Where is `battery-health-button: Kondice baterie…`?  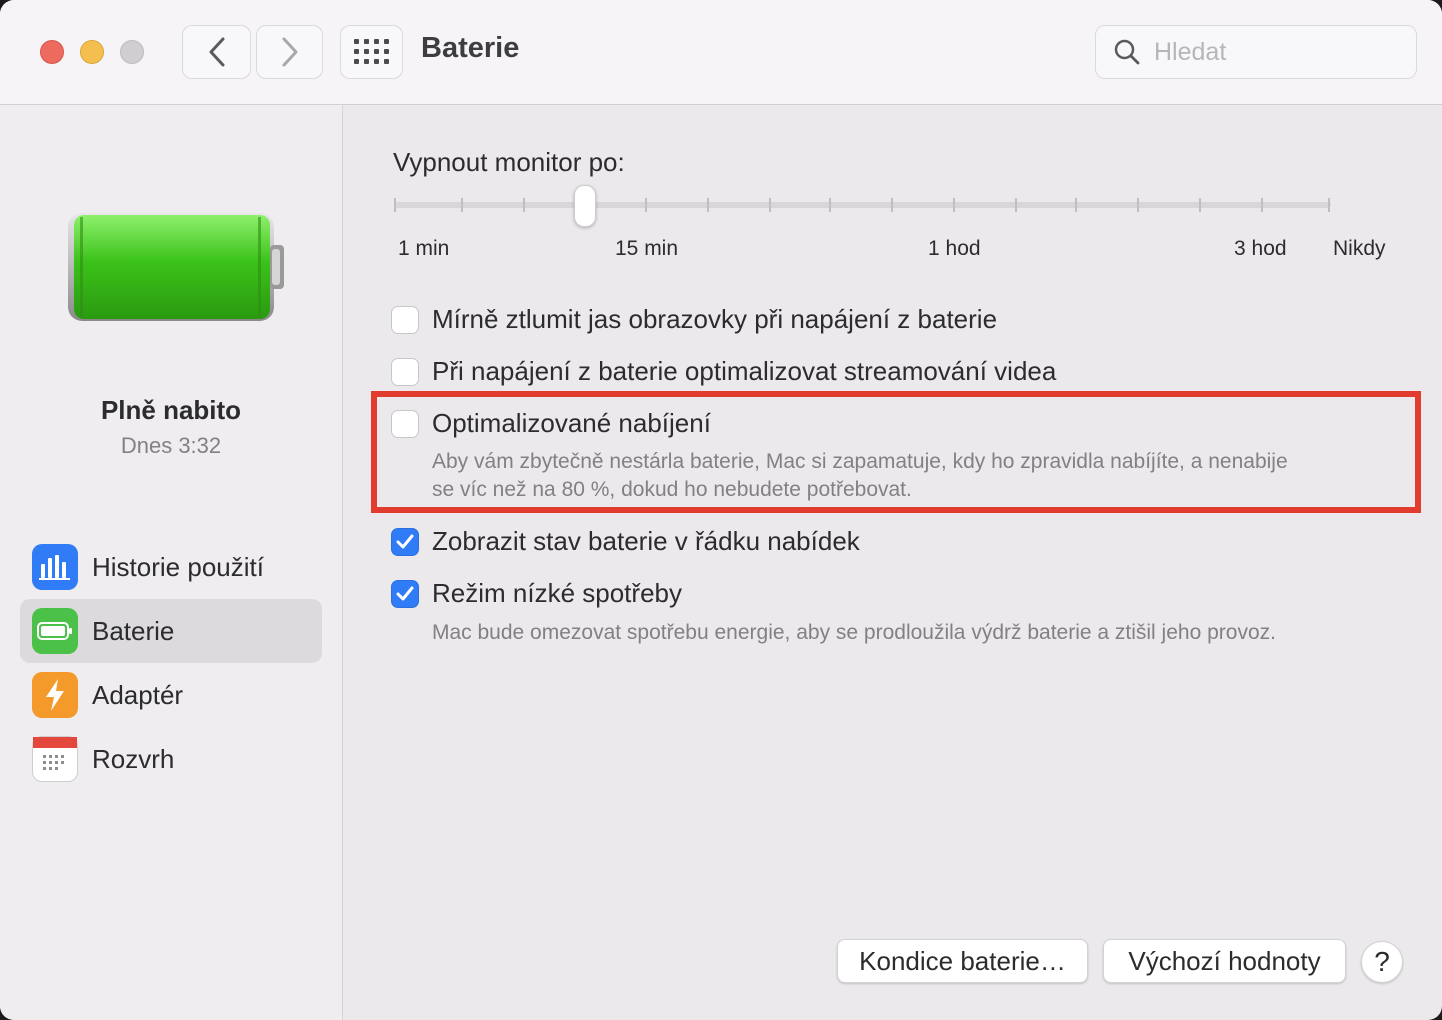 battery-health-button: Kondice baterie… is located at coordinates (962, 961).